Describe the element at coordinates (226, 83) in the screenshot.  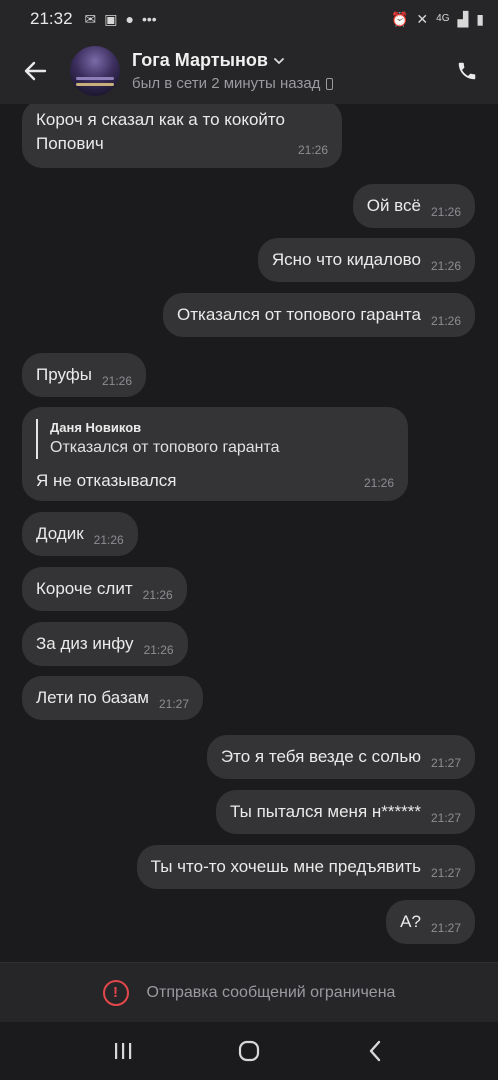
I see `last-seen-text: был в сети 2 минуты назад` at that location.